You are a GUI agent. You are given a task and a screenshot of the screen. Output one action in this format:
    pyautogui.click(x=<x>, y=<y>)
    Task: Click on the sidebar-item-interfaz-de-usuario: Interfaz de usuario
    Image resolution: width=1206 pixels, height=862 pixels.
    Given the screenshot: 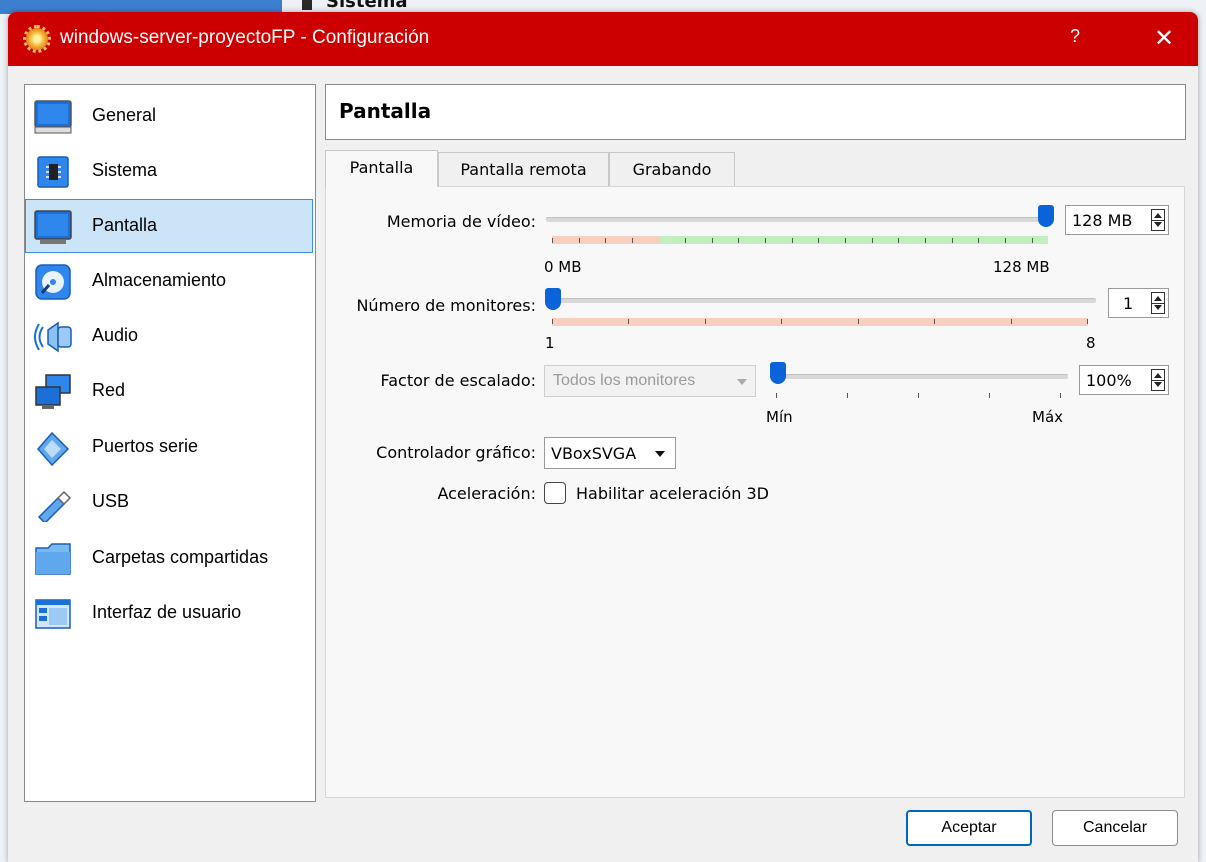 What is the action you would take?
    pyautogui.click(x=169, y=614)
    